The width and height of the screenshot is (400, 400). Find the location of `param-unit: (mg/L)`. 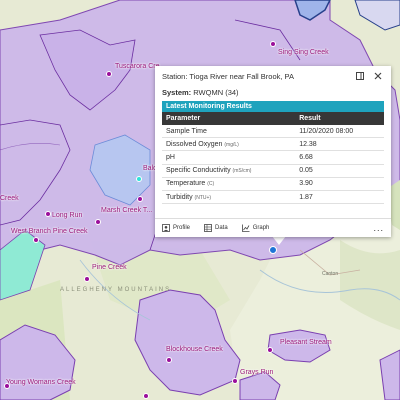

param-unit: (mg/L) is located at coordinates (231, 144).